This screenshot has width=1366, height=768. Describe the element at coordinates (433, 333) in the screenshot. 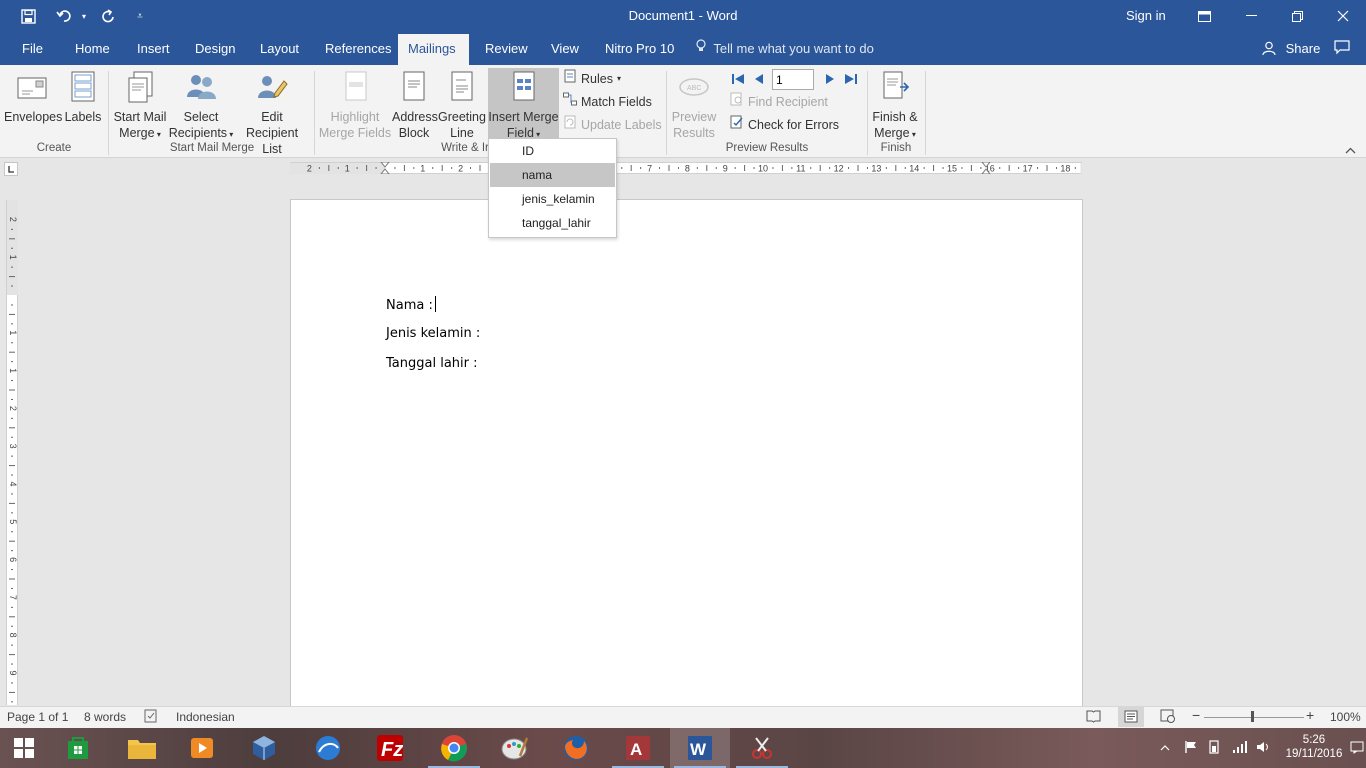

I see `document-line-jenis-kelamin: Jenis kelamin :` at that location.